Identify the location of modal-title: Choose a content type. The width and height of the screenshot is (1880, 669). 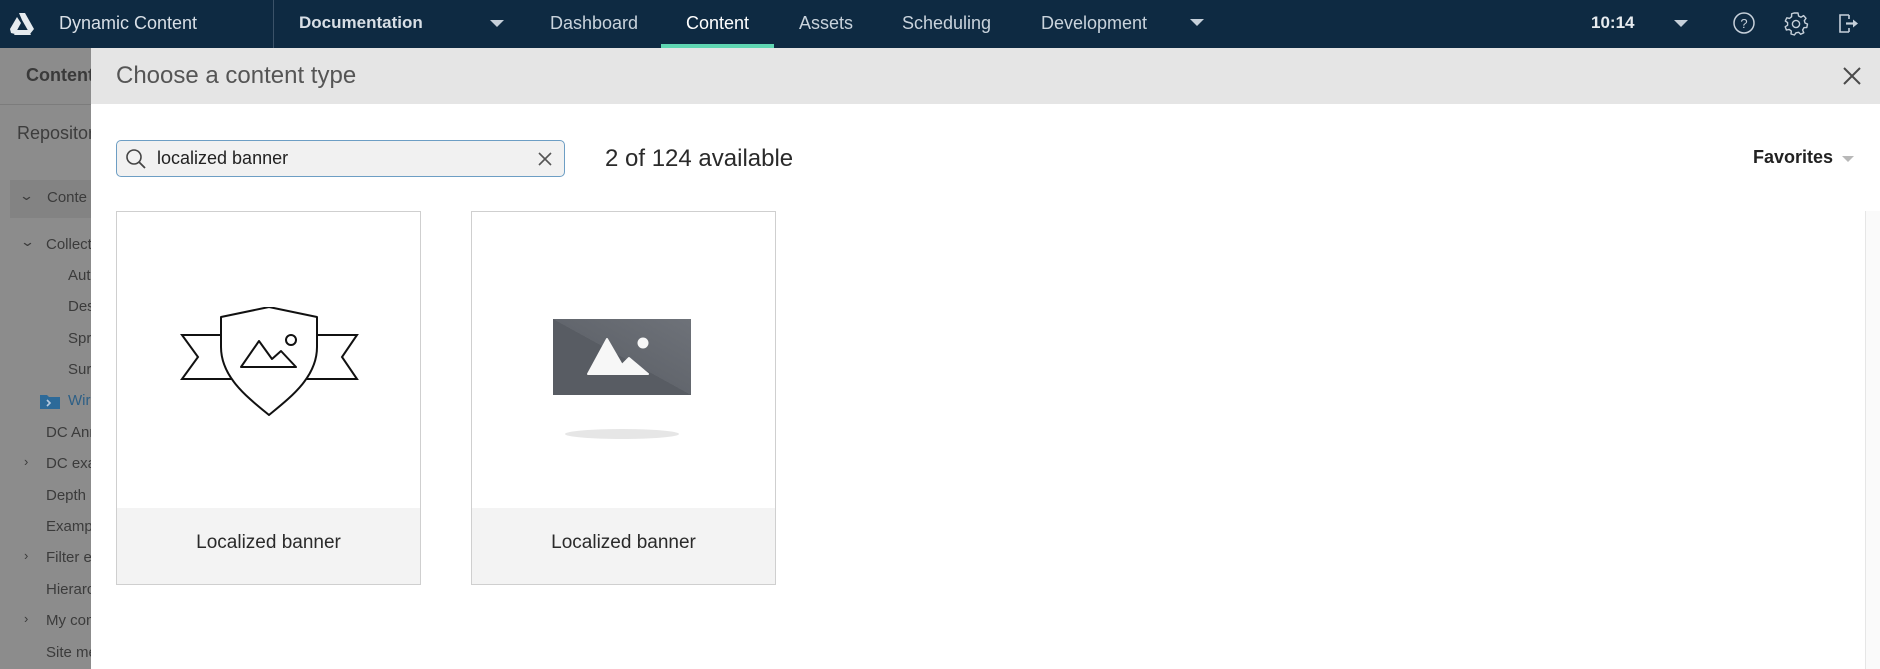
(236, 75).